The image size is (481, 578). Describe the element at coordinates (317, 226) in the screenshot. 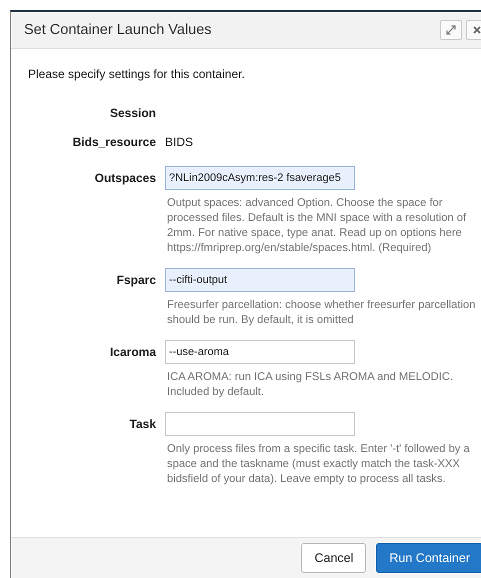

I see `help-text: Output spaces: advanced Option. Choose the space for processed files. Default is the MNI space with a resolution of 2mm. For native space, type anat. Read up on options here https://fmriprep.org/en/stable/spaces.html. (Required)` at that location.